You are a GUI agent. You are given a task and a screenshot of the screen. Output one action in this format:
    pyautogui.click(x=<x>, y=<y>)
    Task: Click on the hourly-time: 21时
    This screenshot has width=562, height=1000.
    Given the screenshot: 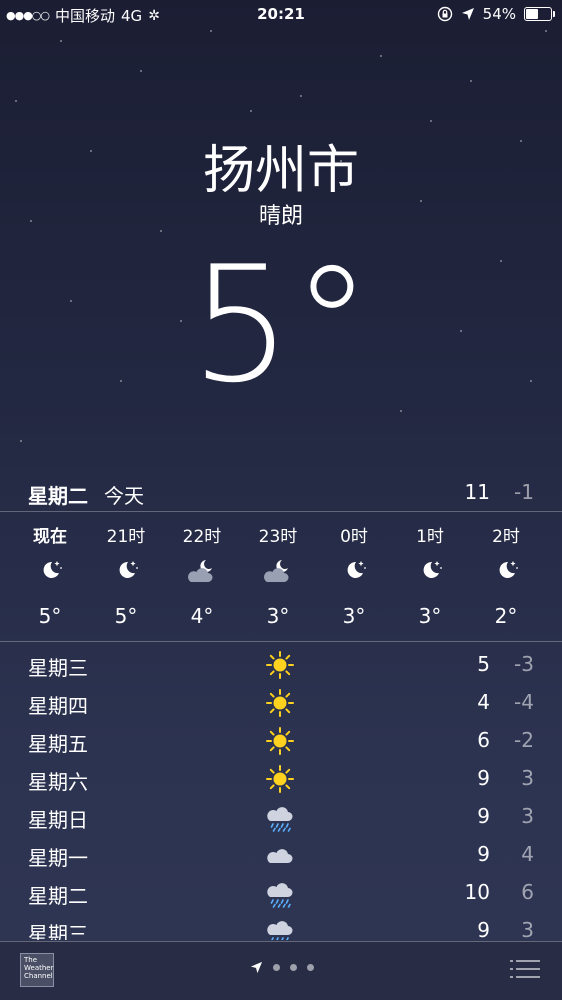 What is the action you would take?
    pyautogui.click(x=126, y=537)
    